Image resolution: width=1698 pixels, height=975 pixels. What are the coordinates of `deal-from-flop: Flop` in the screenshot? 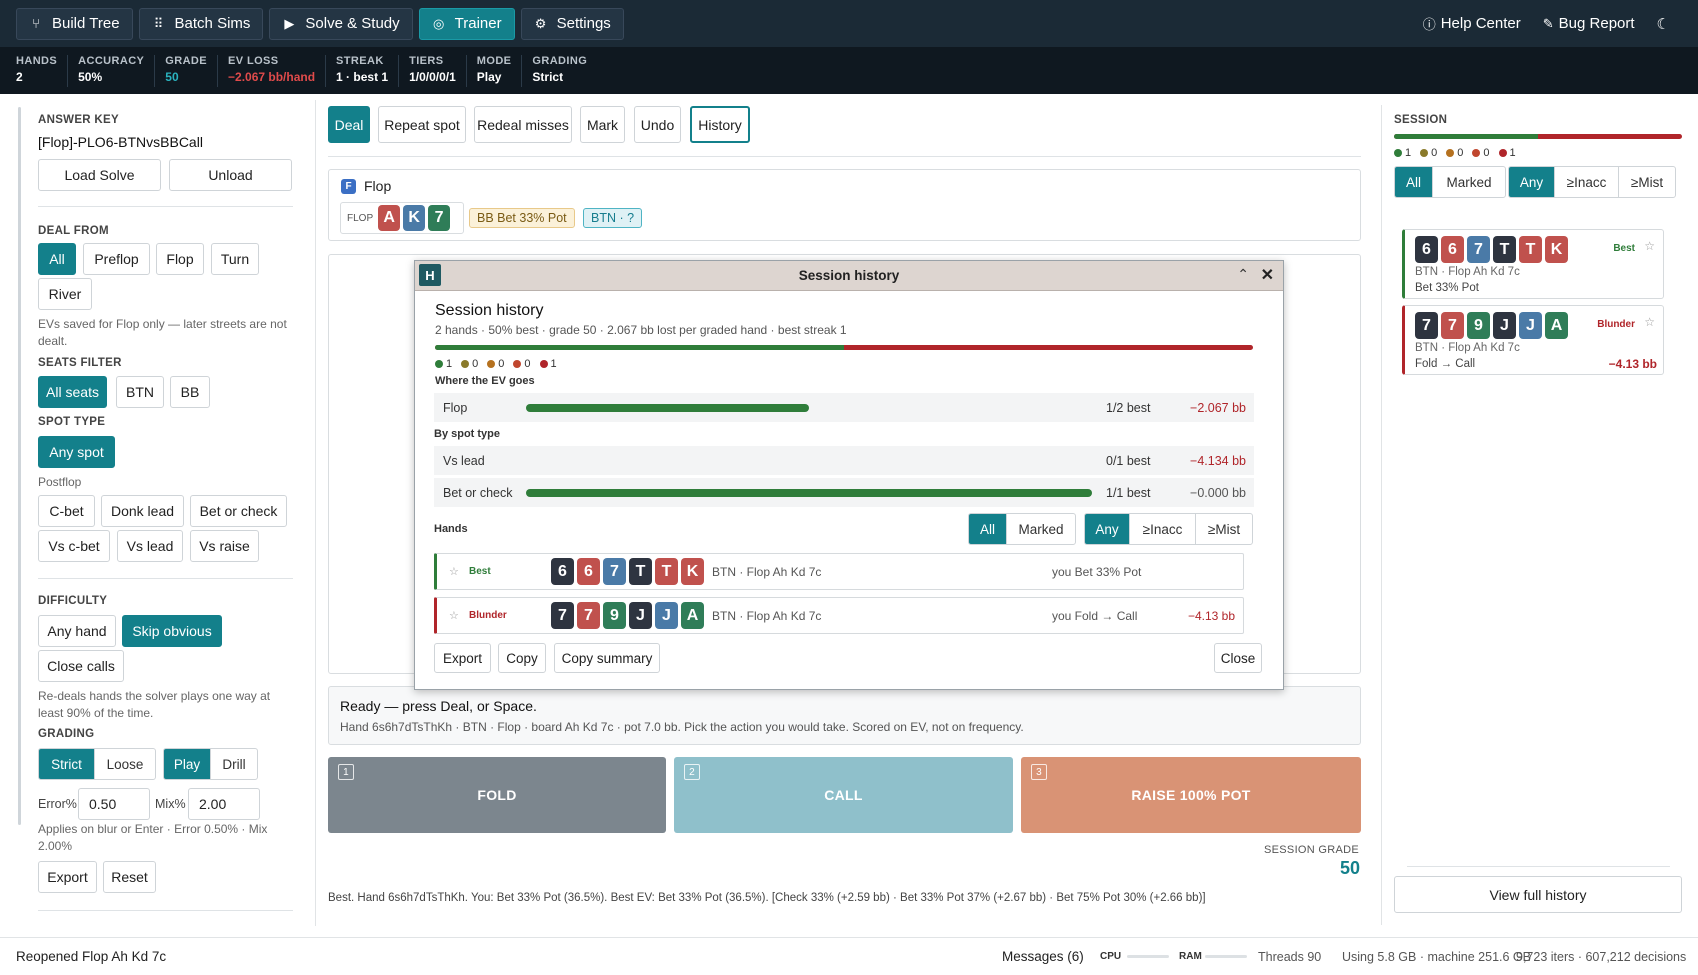 It's located at (180, 259).